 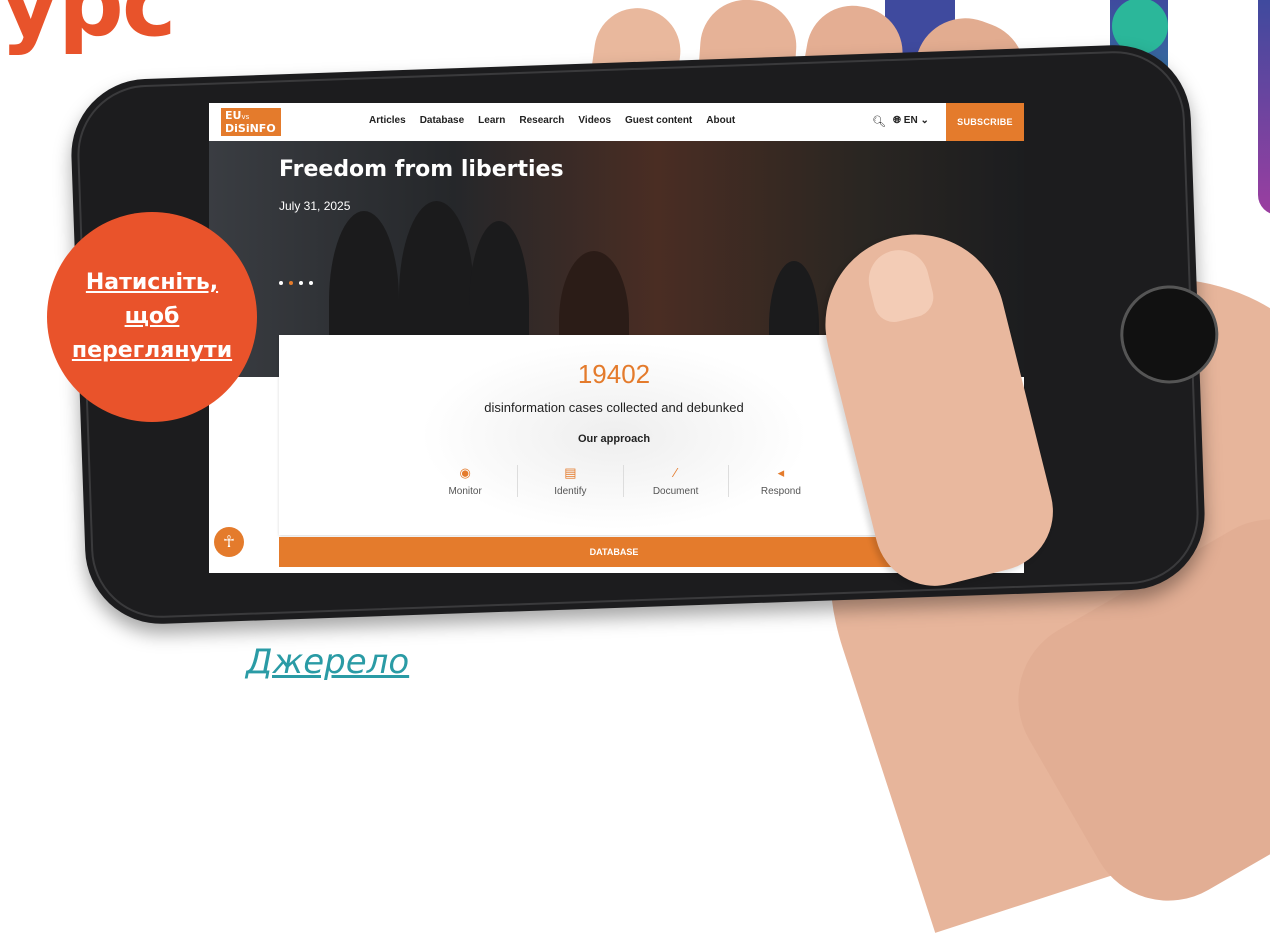 What do you see at coordinates (780, 491) in the screenshot?
I see `step-label: Respond` at bounding box center [780, 491].